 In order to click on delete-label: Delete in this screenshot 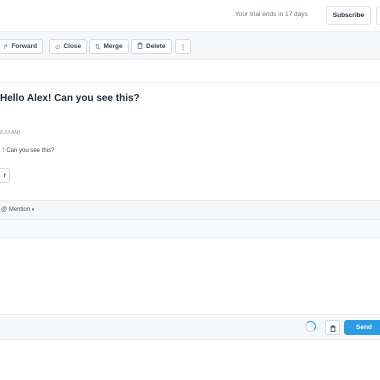, I will do `click(156, 46)`.